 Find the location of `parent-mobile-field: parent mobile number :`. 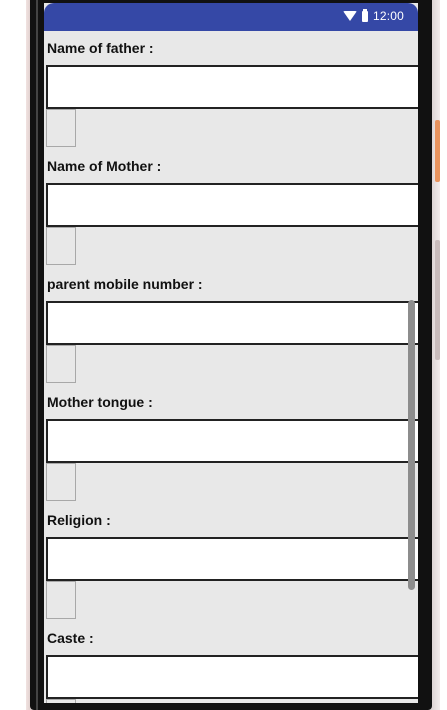

parent-mobile-field: parent mobile number : is located at coordinates (231, 326).